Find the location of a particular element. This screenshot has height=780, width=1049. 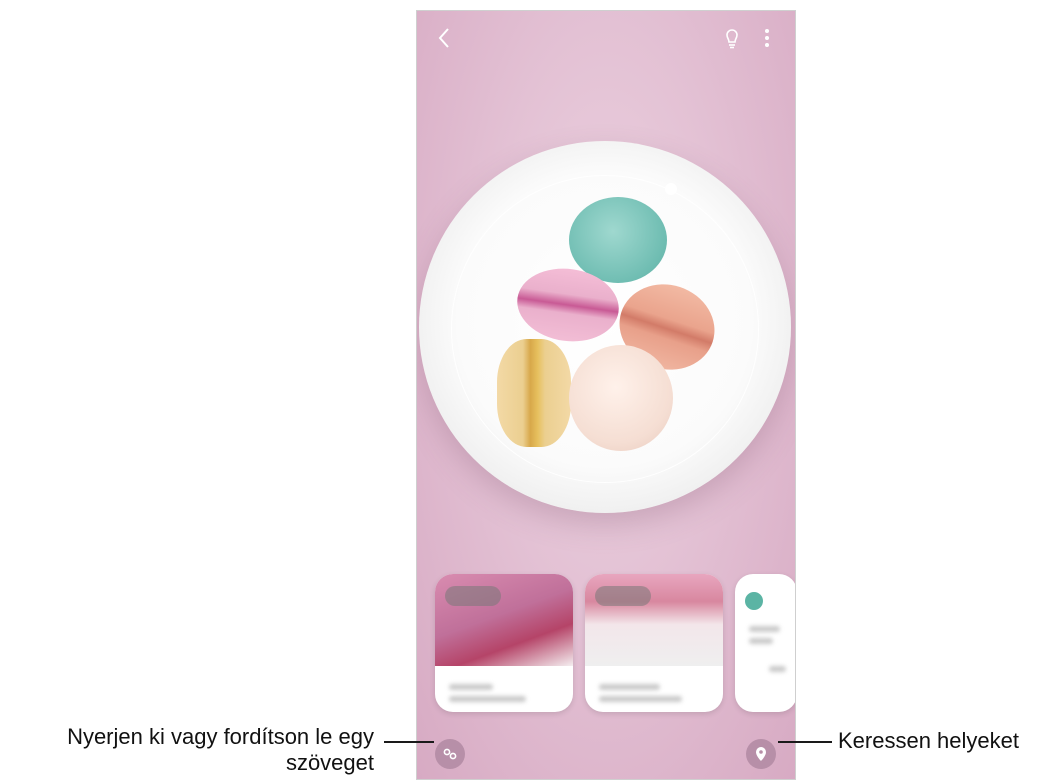

callout-search-places: Keressen helyeket is located at coordinates (928, 740).